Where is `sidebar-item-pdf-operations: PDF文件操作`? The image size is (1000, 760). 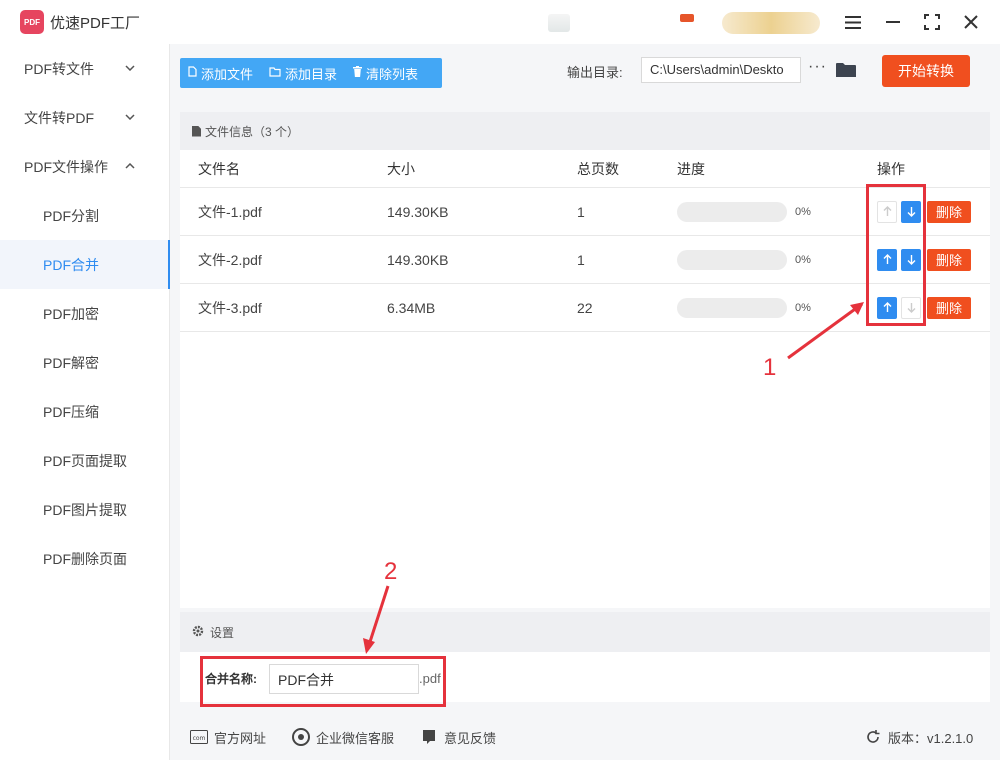
sidebar-item-pdf-operations: PDF文件操作 is located at coordinates (84, 166).